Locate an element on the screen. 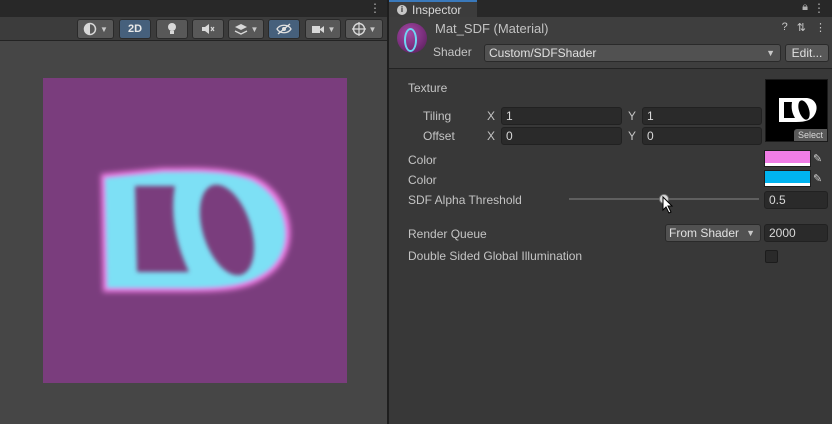  scene-kebab-menu-icon: ⋮ is located at coordinates (375, 8).